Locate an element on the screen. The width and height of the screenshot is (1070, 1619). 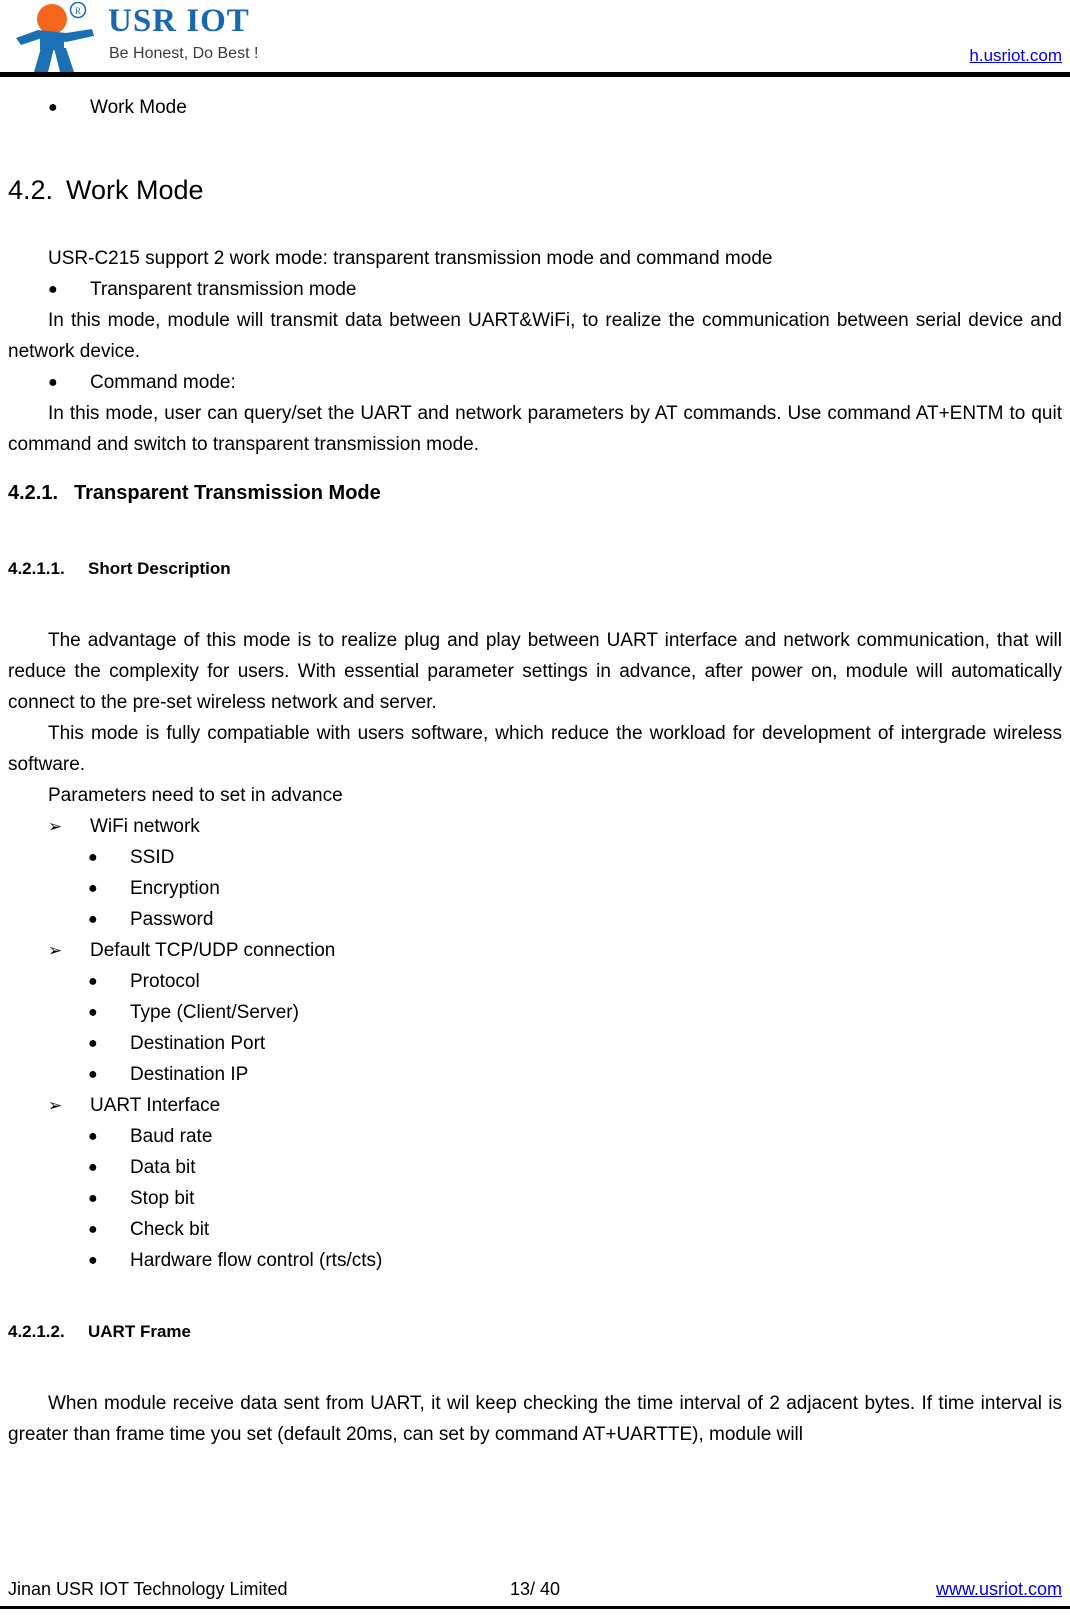
logo-tagline: Be Honest, Do Best ! is located at coordinates (184, 53).